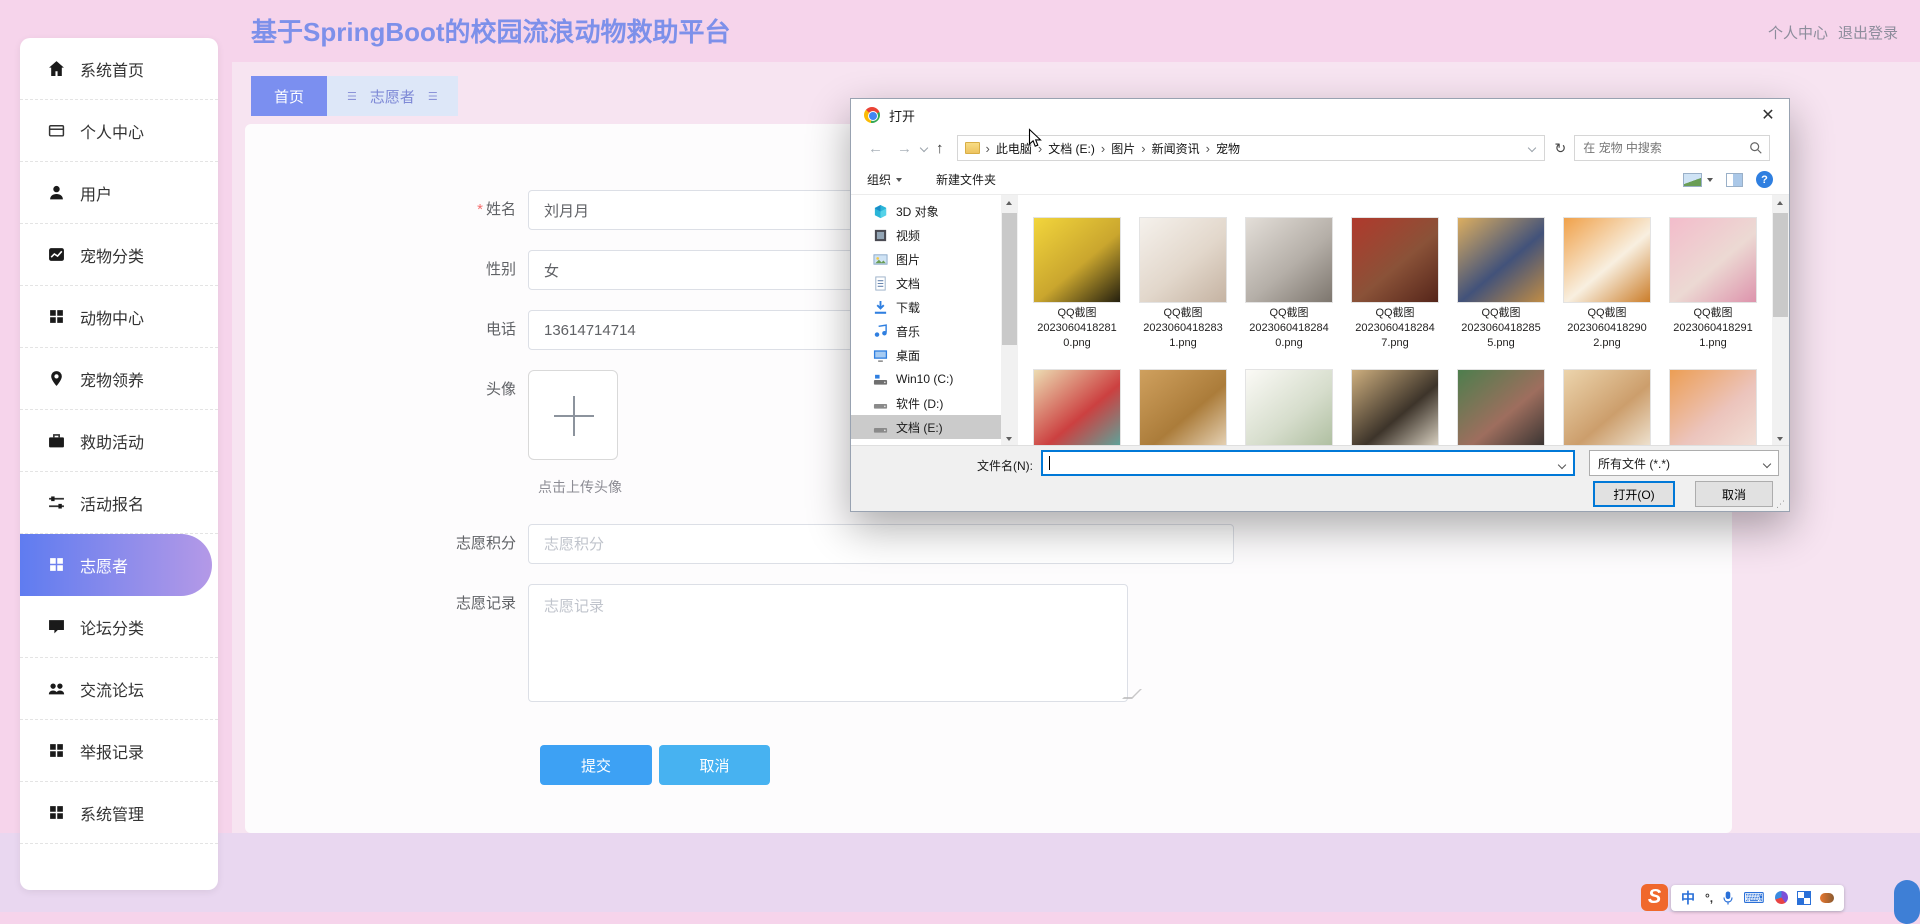 The height and width of the screenshot is (924, 1920). I want to click on tab-home: 首页, so click(289, 96).